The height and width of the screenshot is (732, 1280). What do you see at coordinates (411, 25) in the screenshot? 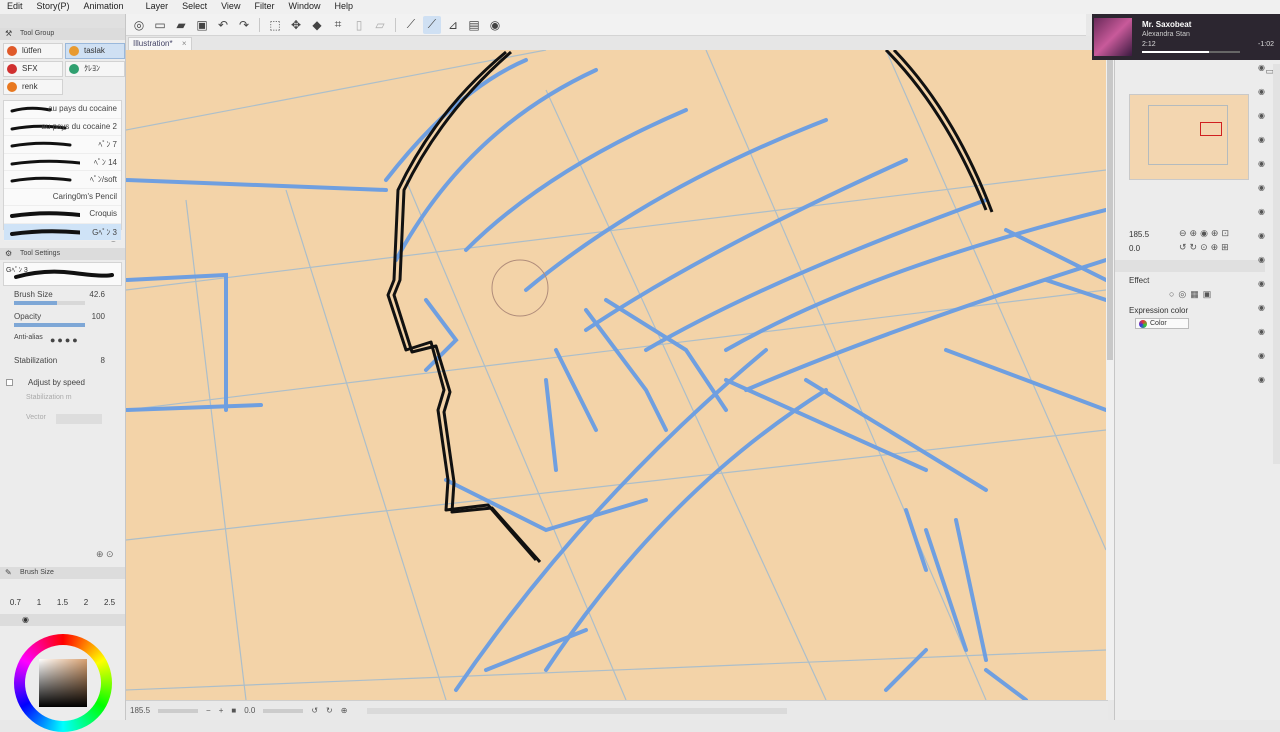
I see `ruler-snap-icon: ⟋` at bounding box center [411, 25].